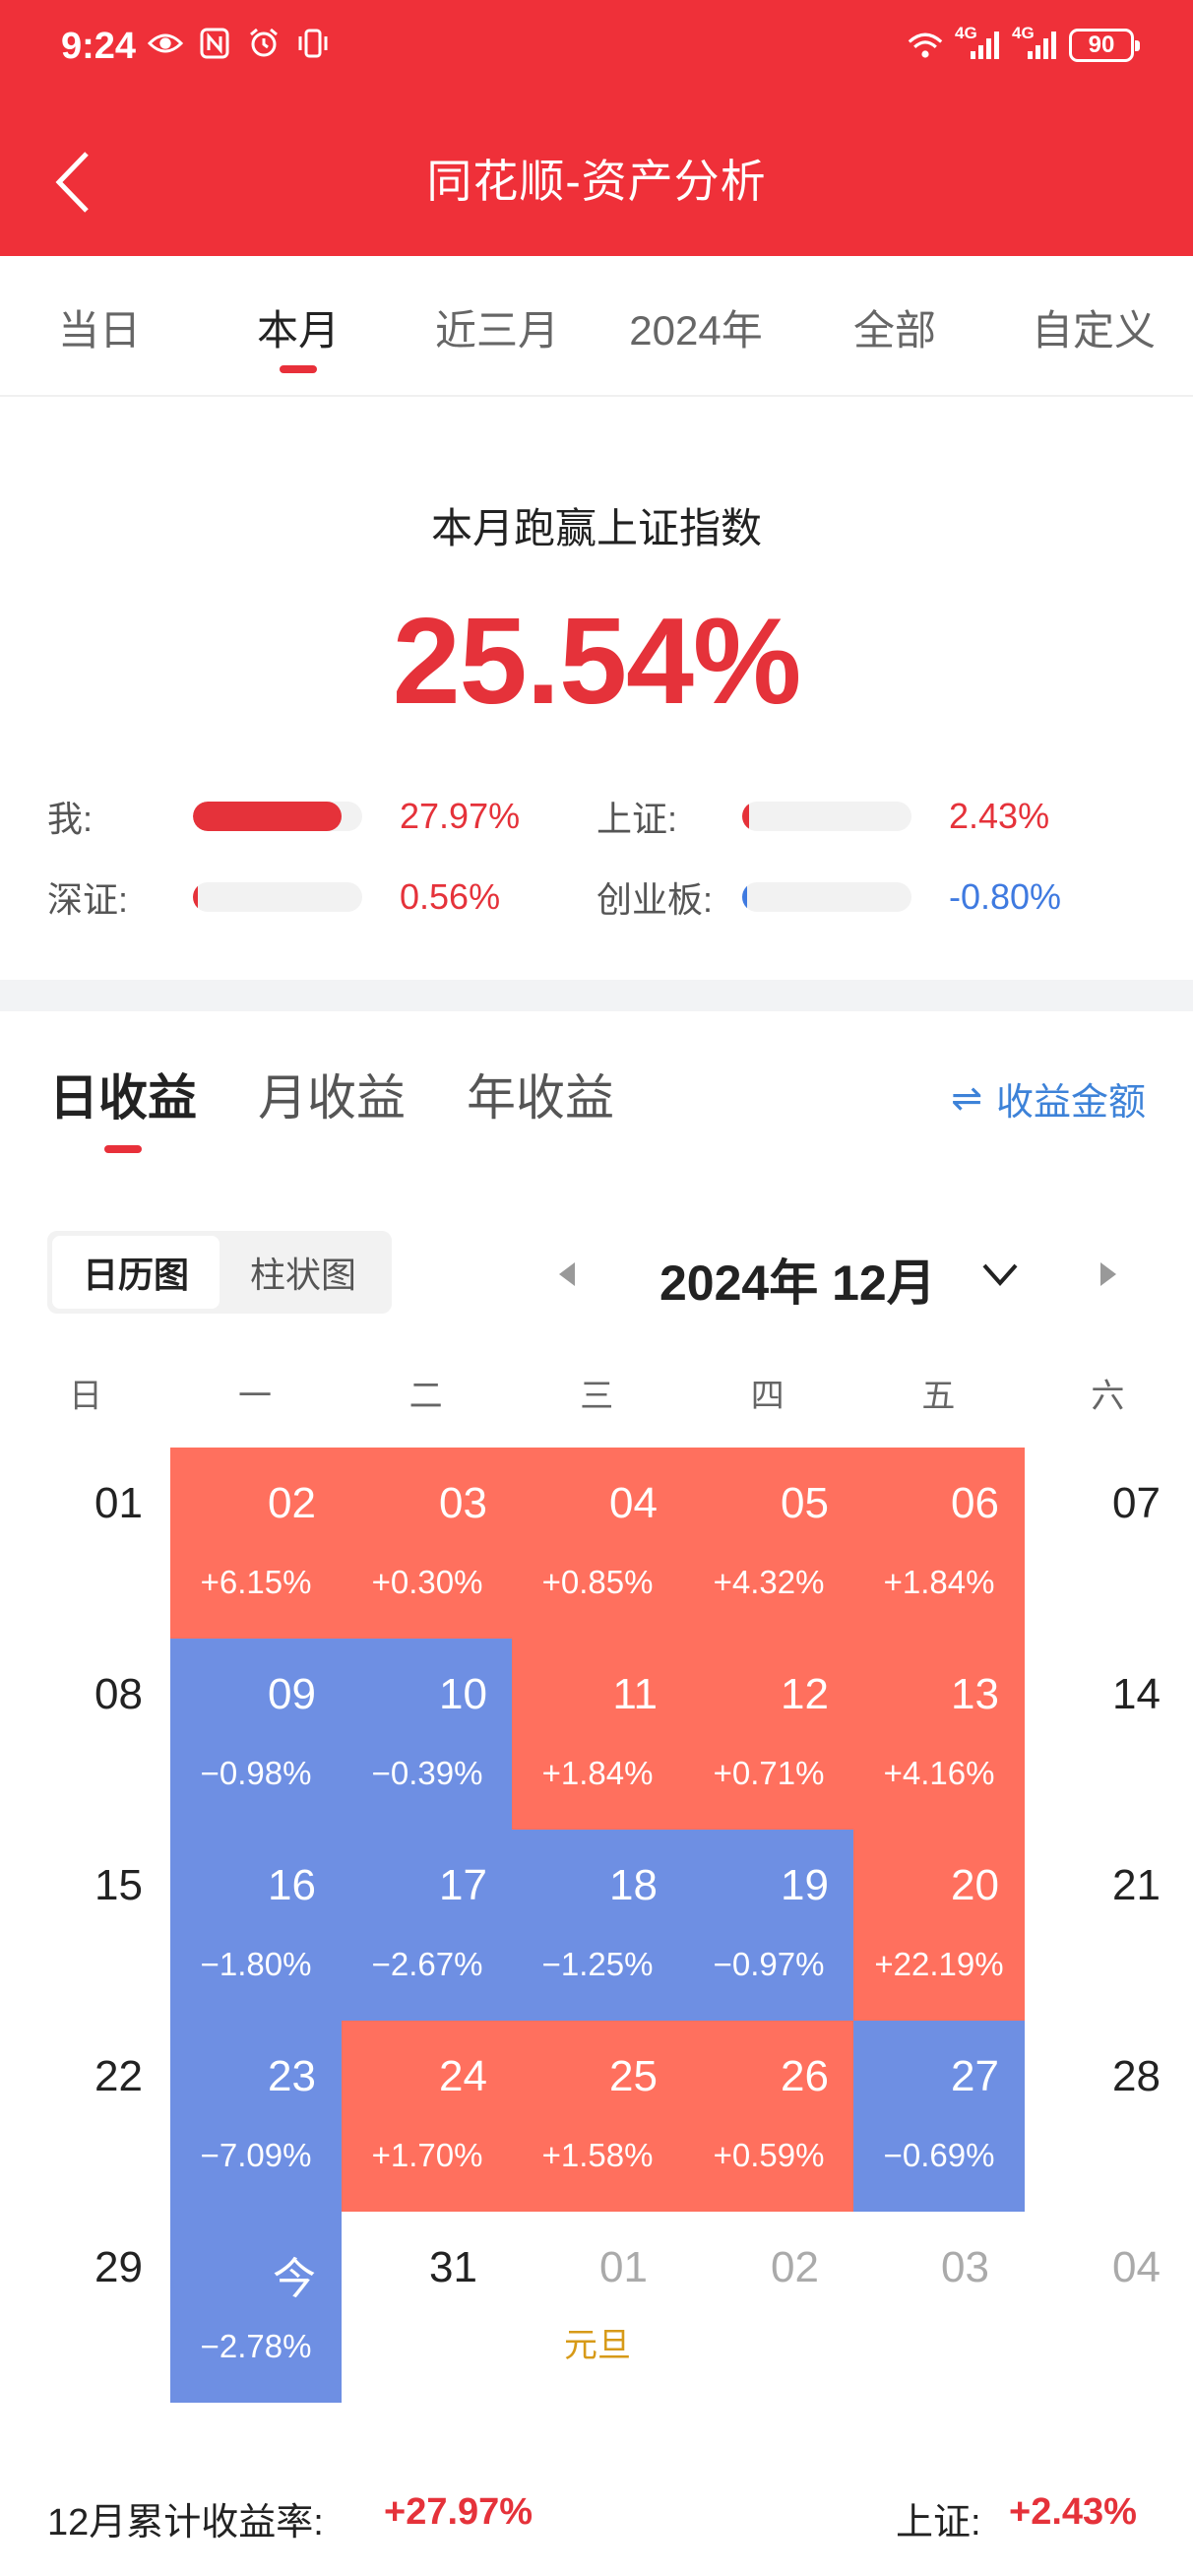 The width and height of the screenshot is (1193, 2576). Describe the element at coordinates (977, 44) in the screenshot. I see `signal-icon-1: 4G` at that location.